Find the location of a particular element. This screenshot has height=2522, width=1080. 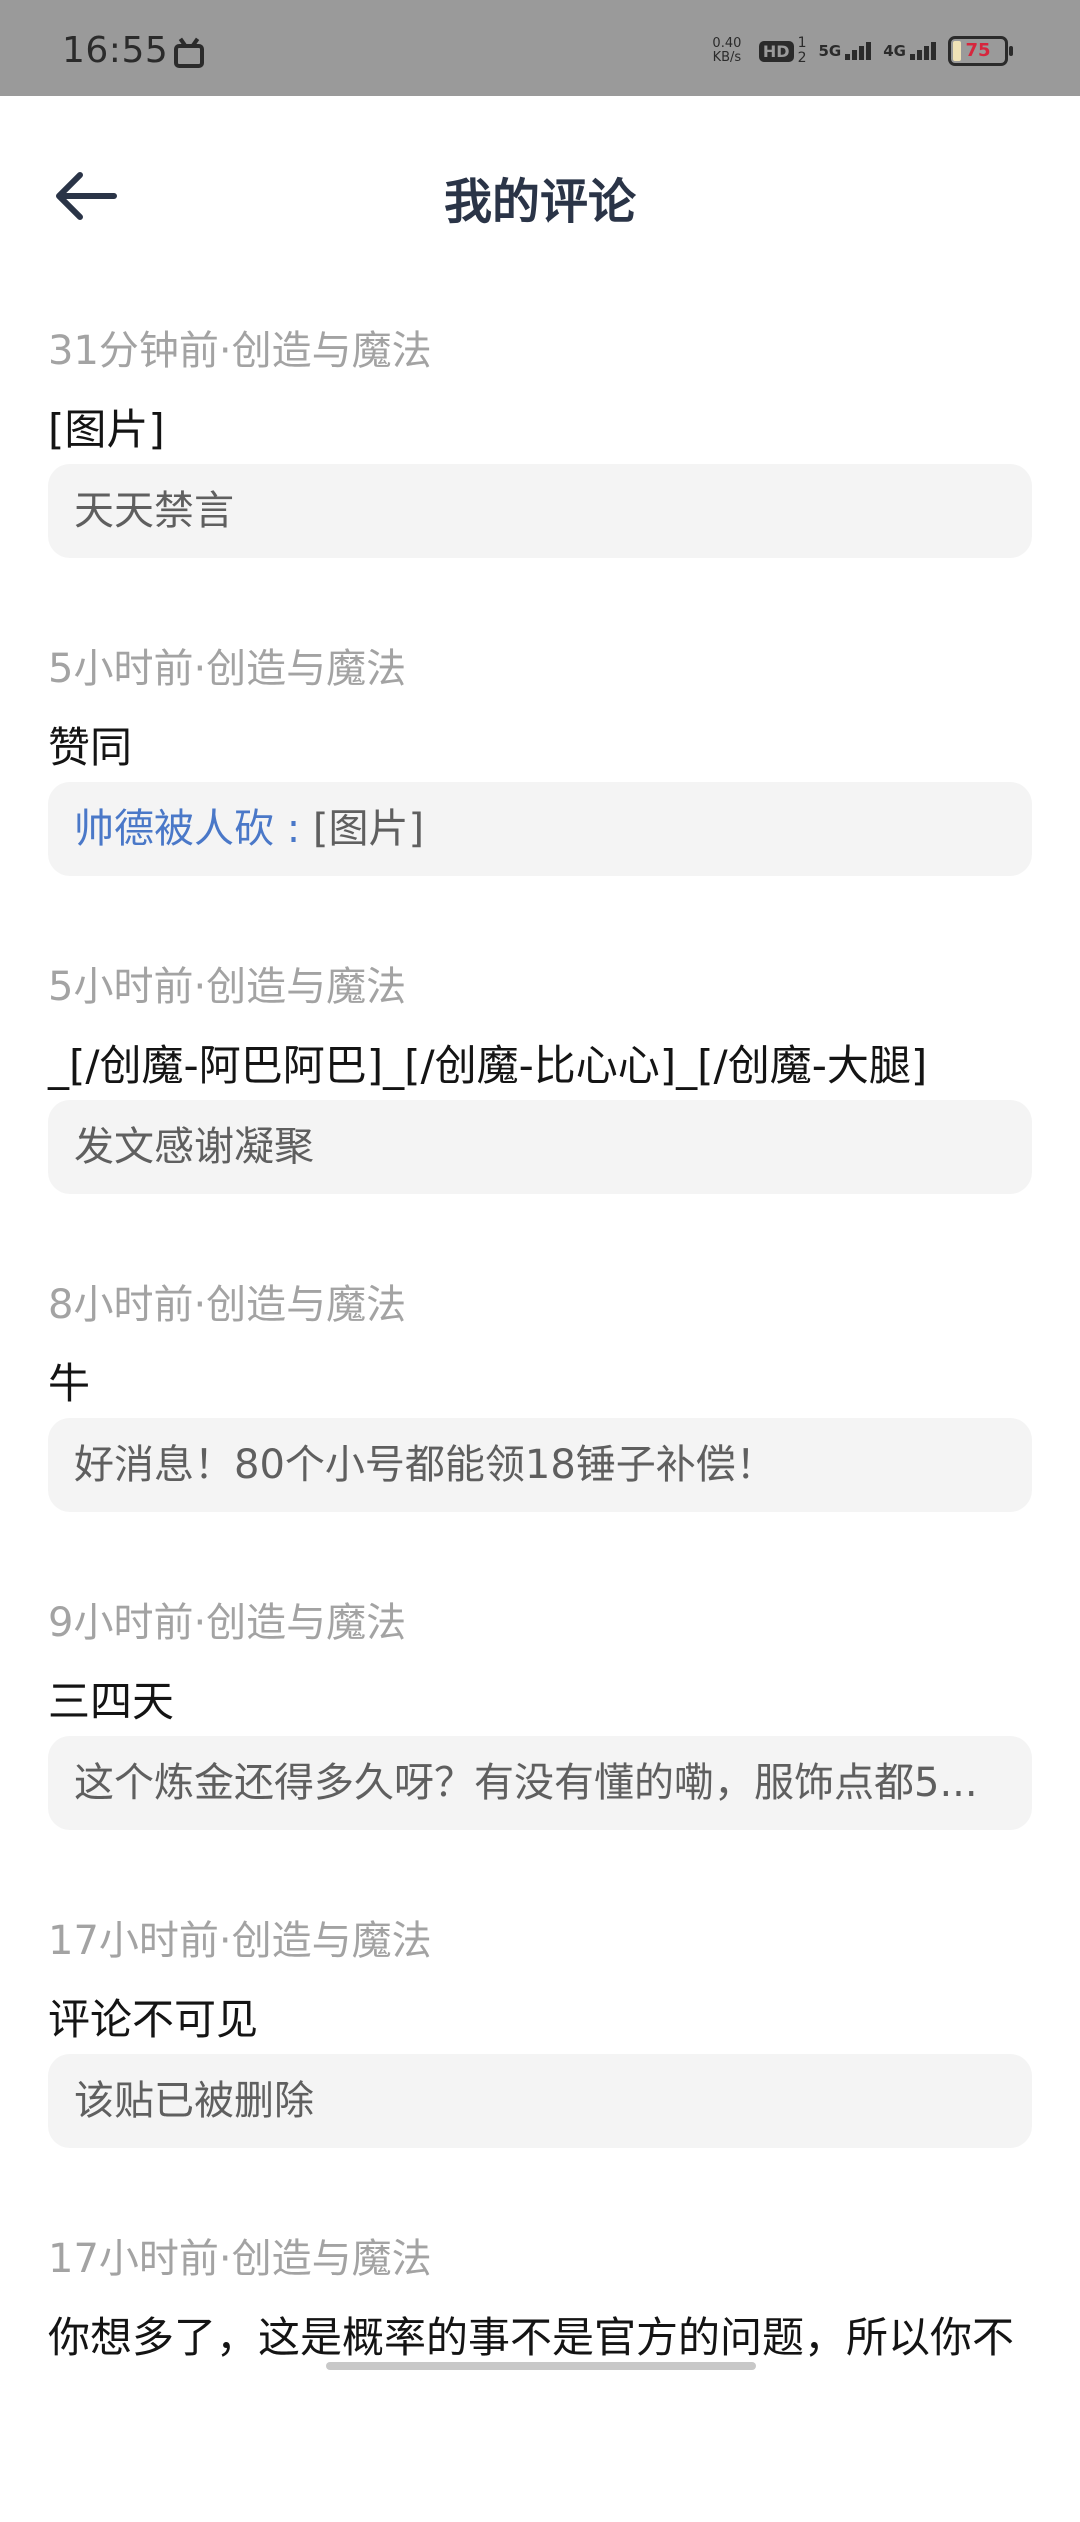

page-title: 我的评论 is located at coordinates (539, 202).